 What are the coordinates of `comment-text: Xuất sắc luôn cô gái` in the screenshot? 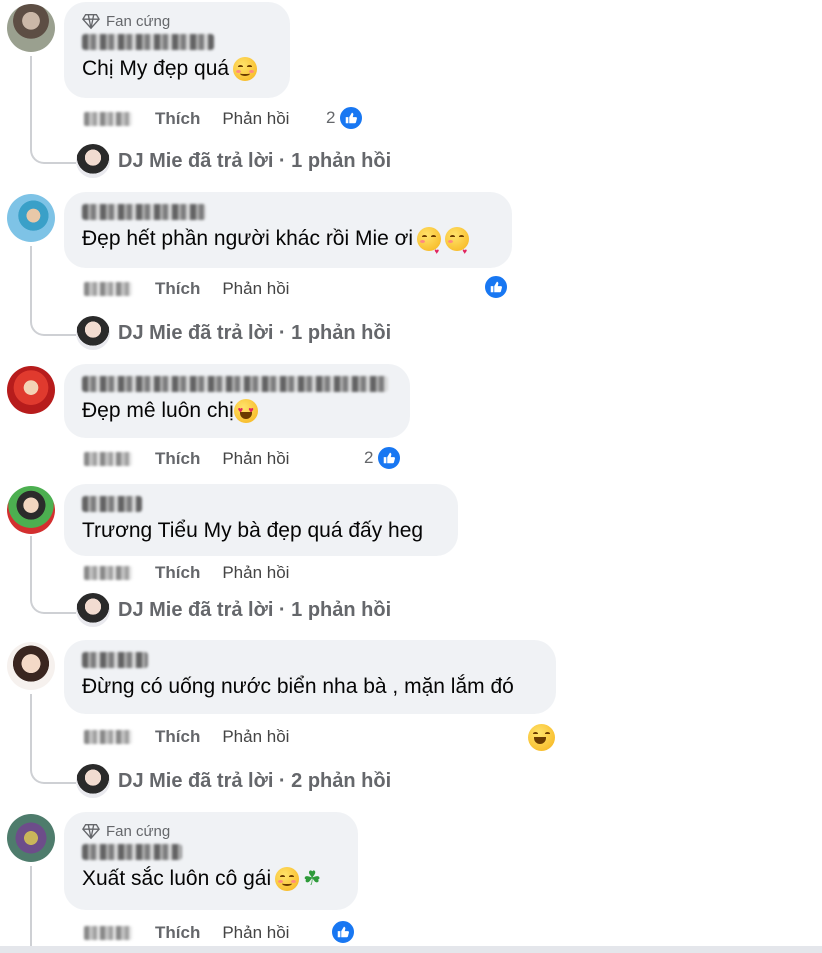 It's located at (177, 878).